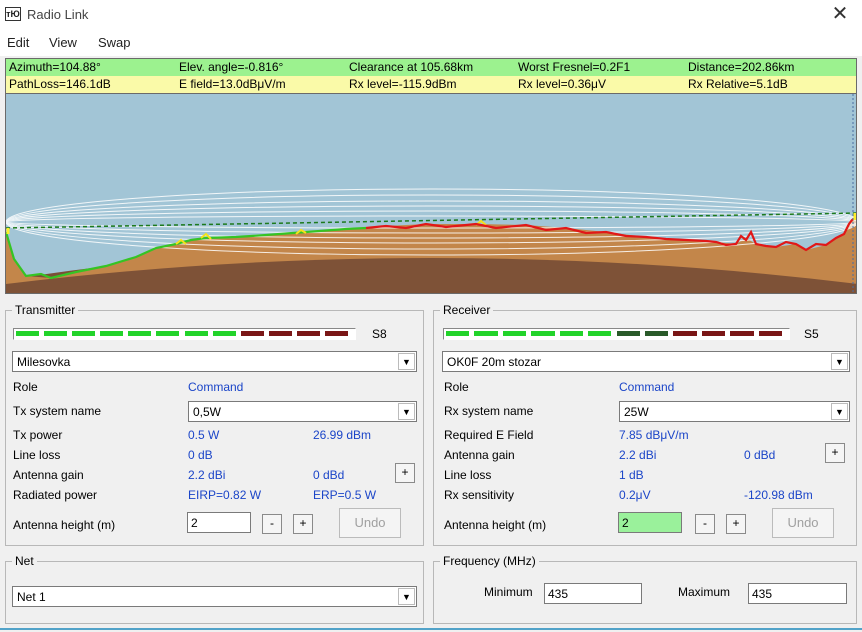  Describe the element at coordinates (803, 523) in the screenshot. I see `rx-undo-button: Undo` at that location.